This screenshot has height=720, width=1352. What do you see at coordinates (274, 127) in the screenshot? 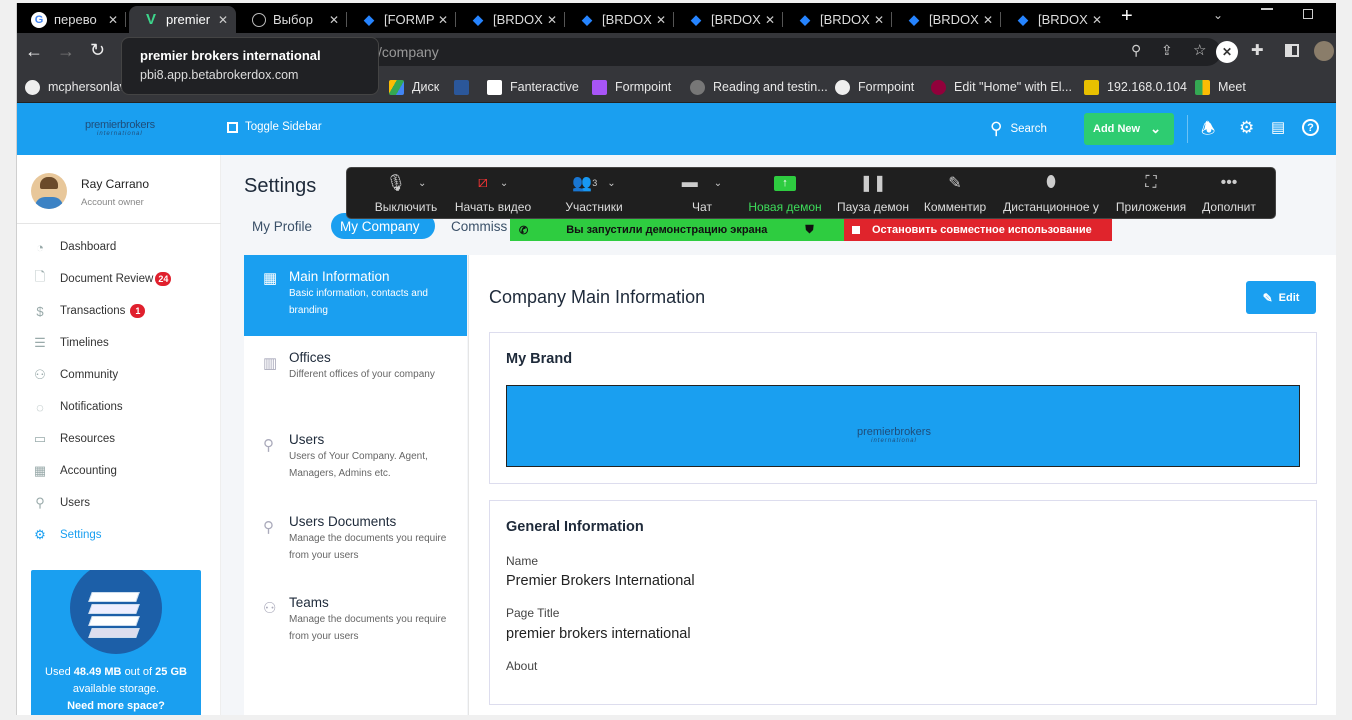
I see `toggle-sidebar-button: Toggle Sidebar` at bounding box center [274, 127].